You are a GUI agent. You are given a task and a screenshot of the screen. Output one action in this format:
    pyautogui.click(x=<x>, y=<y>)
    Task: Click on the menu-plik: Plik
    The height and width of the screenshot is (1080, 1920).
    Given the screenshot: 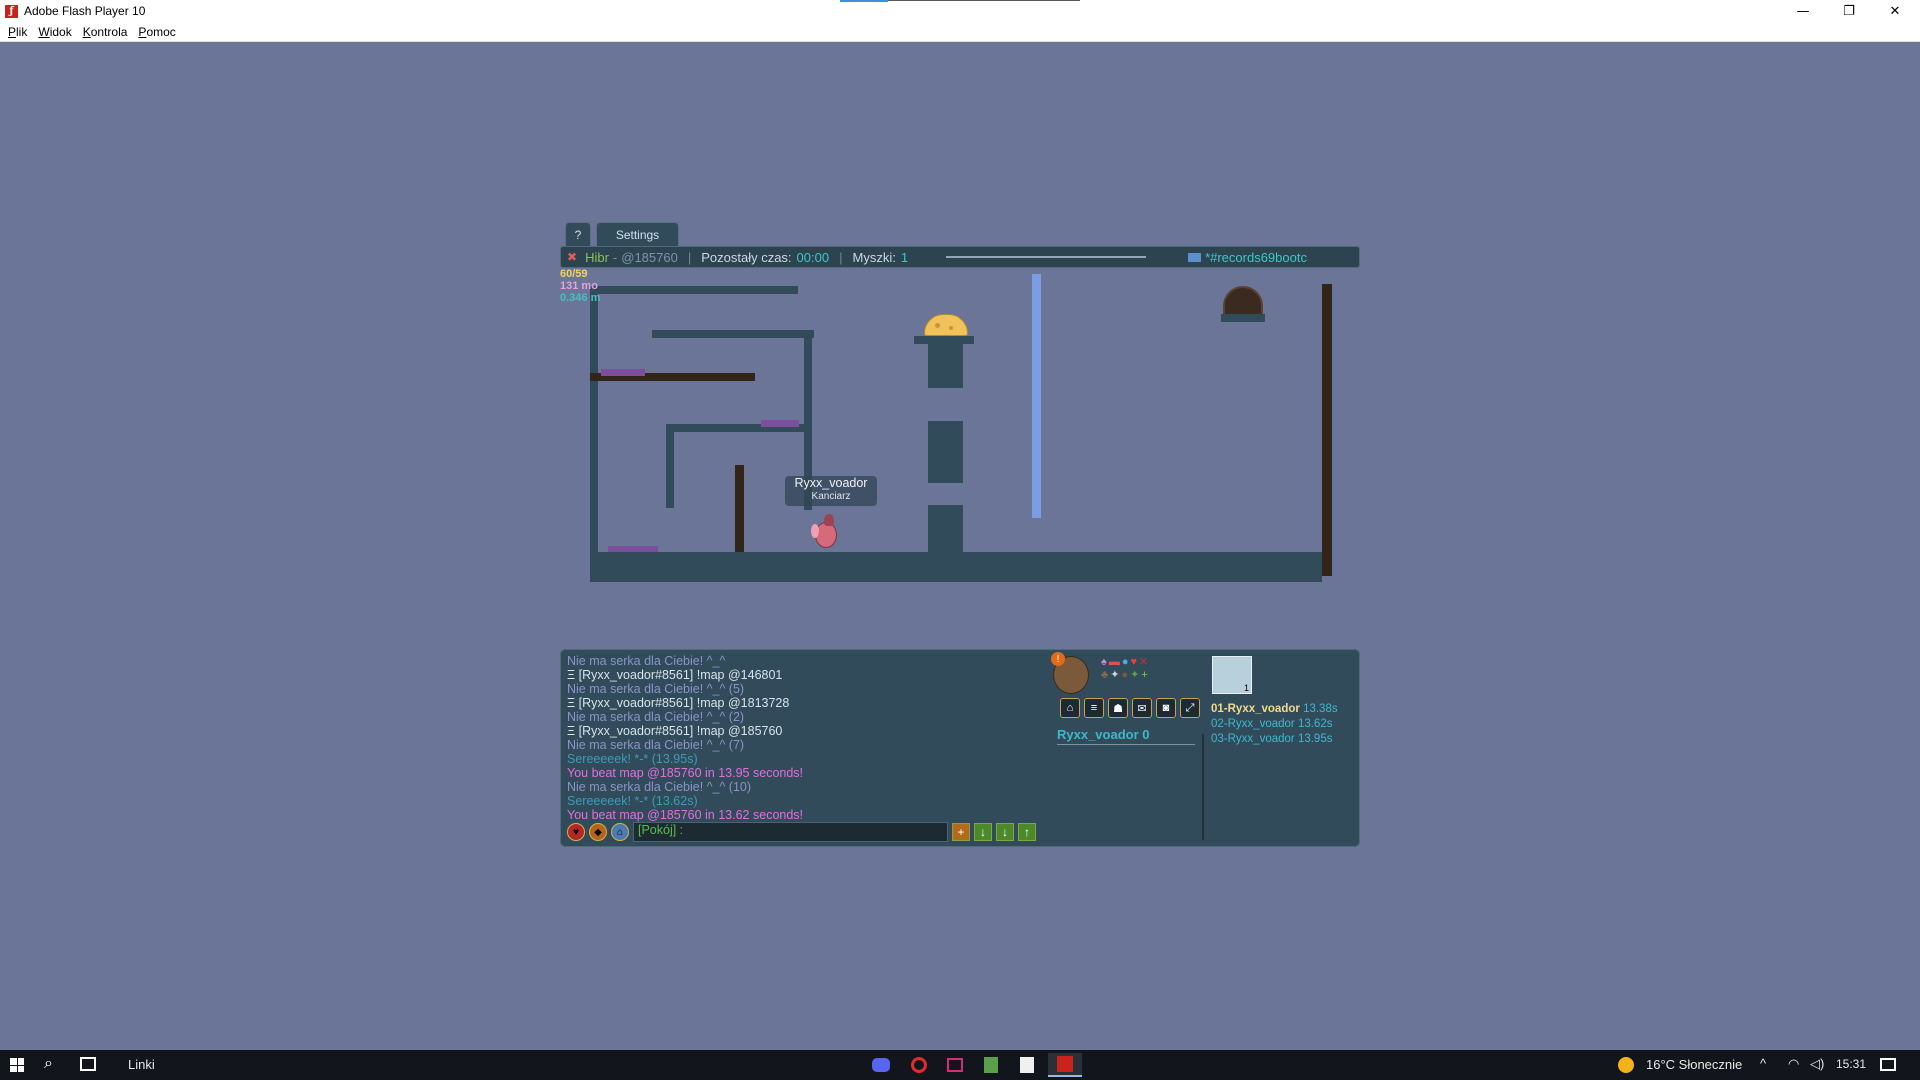 What is the action you would take?
    pyautogui.click(x=17, y=32)
    